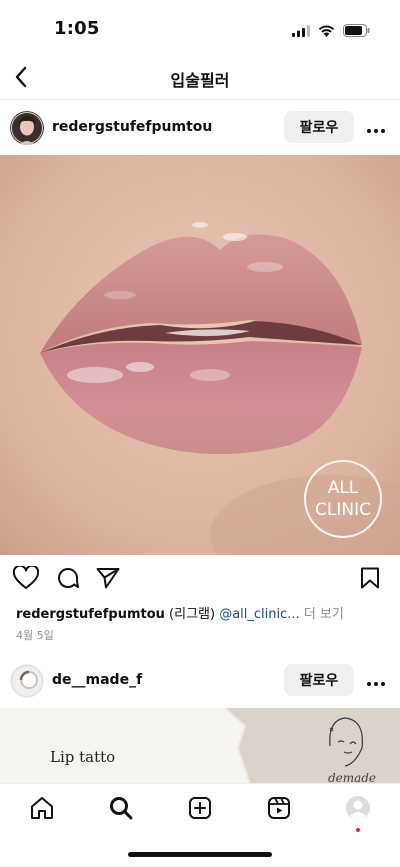 This screenshot has height=867, width=400. What do you see at coordinates (319, 127) in the screenshot?
I see `follow-button: 팔로우` at bounding box center [319, 127].